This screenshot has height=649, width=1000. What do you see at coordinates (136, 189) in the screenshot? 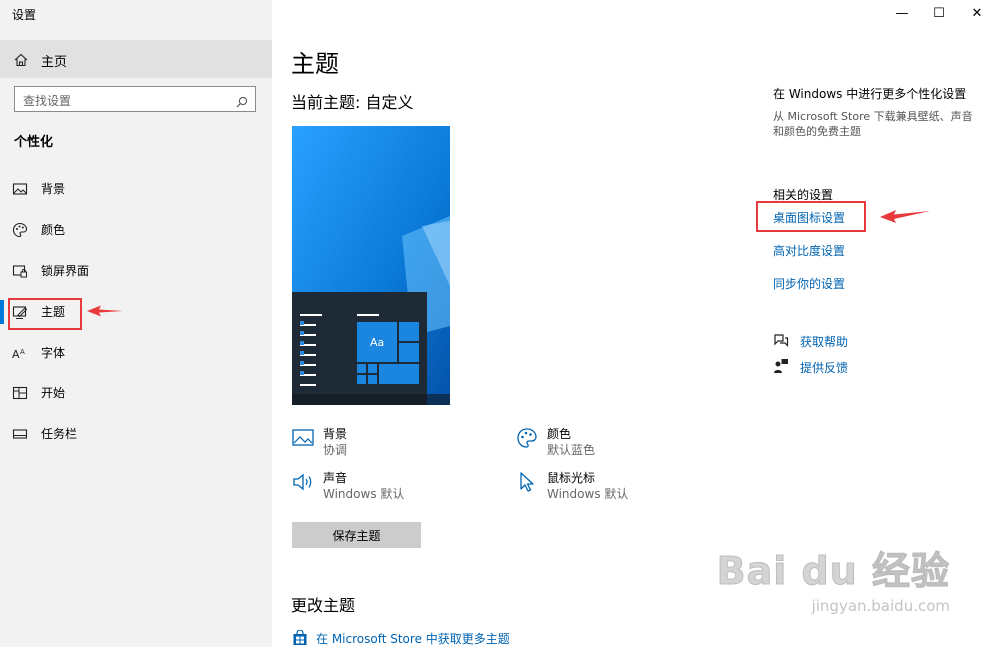
I see `sidebar-item-background: 背景` at bounding box center [136, 189].